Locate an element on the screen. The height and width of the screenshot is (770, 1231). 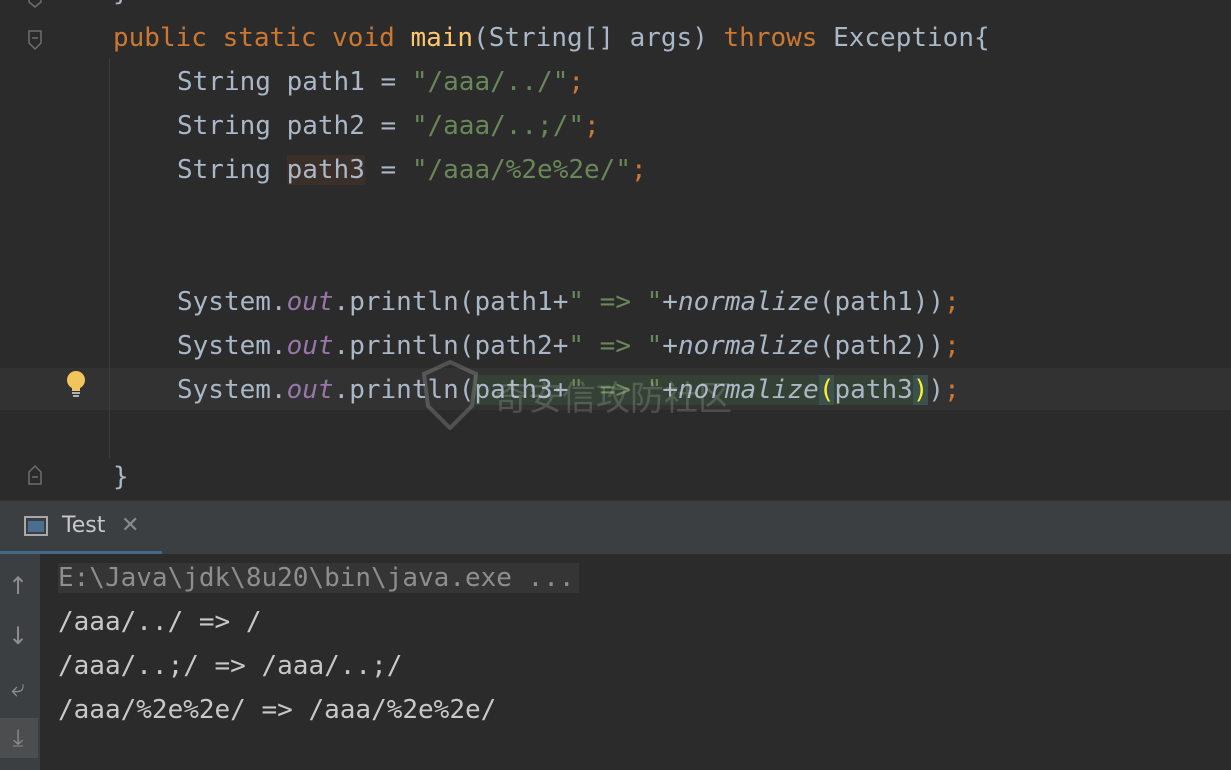
code-line-path1-declaration: String path1 = "/aaa/../"; is located at coordinates (381, 82).